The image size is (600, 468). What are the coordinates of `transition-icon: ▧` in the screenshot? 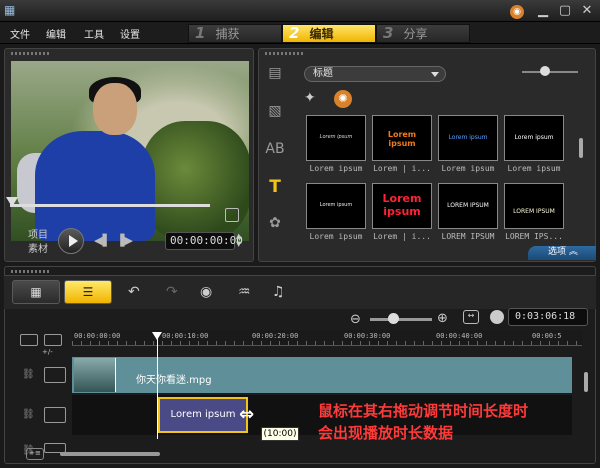 It's located at (275, 111).